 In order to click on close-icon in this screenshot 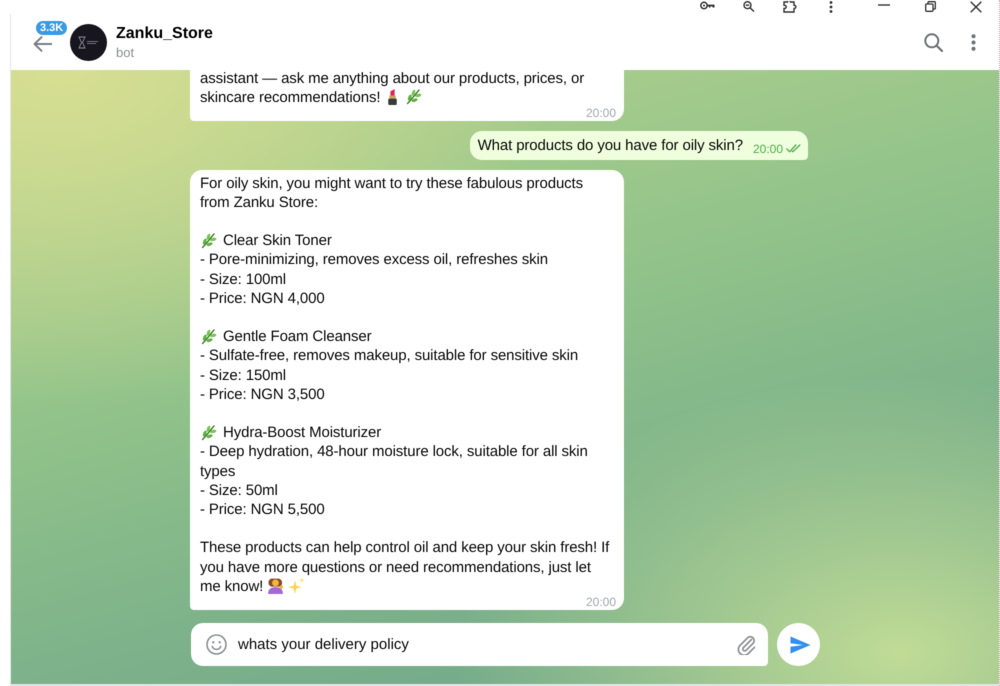, I will do `click(976, 7)`.